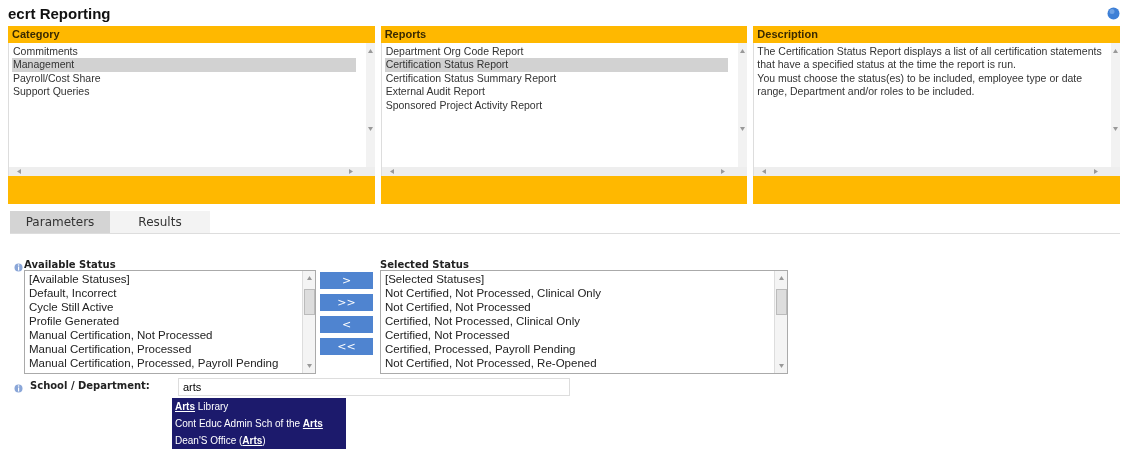 Image resolution: width=1126 pixels, height=455 pixels. Describe the element at coordinates (577, 321) in the screenshot. I see `list-option: Certified, Not Processed, Clinical Only` at that location.